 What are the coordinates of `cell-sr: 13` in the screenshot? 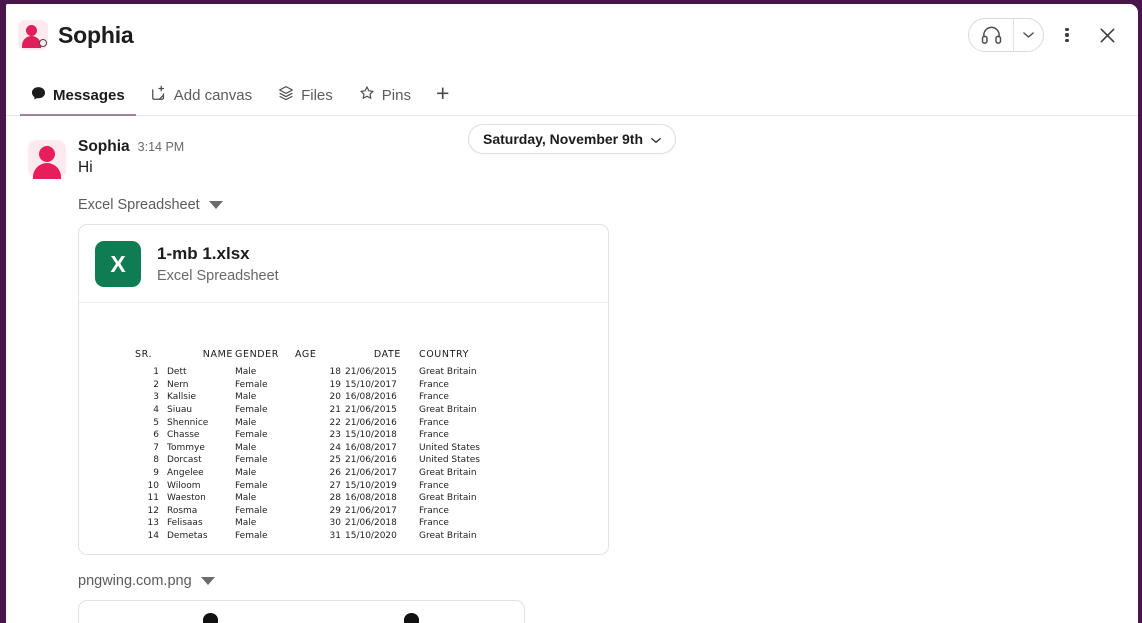 It's located at (153, 523).